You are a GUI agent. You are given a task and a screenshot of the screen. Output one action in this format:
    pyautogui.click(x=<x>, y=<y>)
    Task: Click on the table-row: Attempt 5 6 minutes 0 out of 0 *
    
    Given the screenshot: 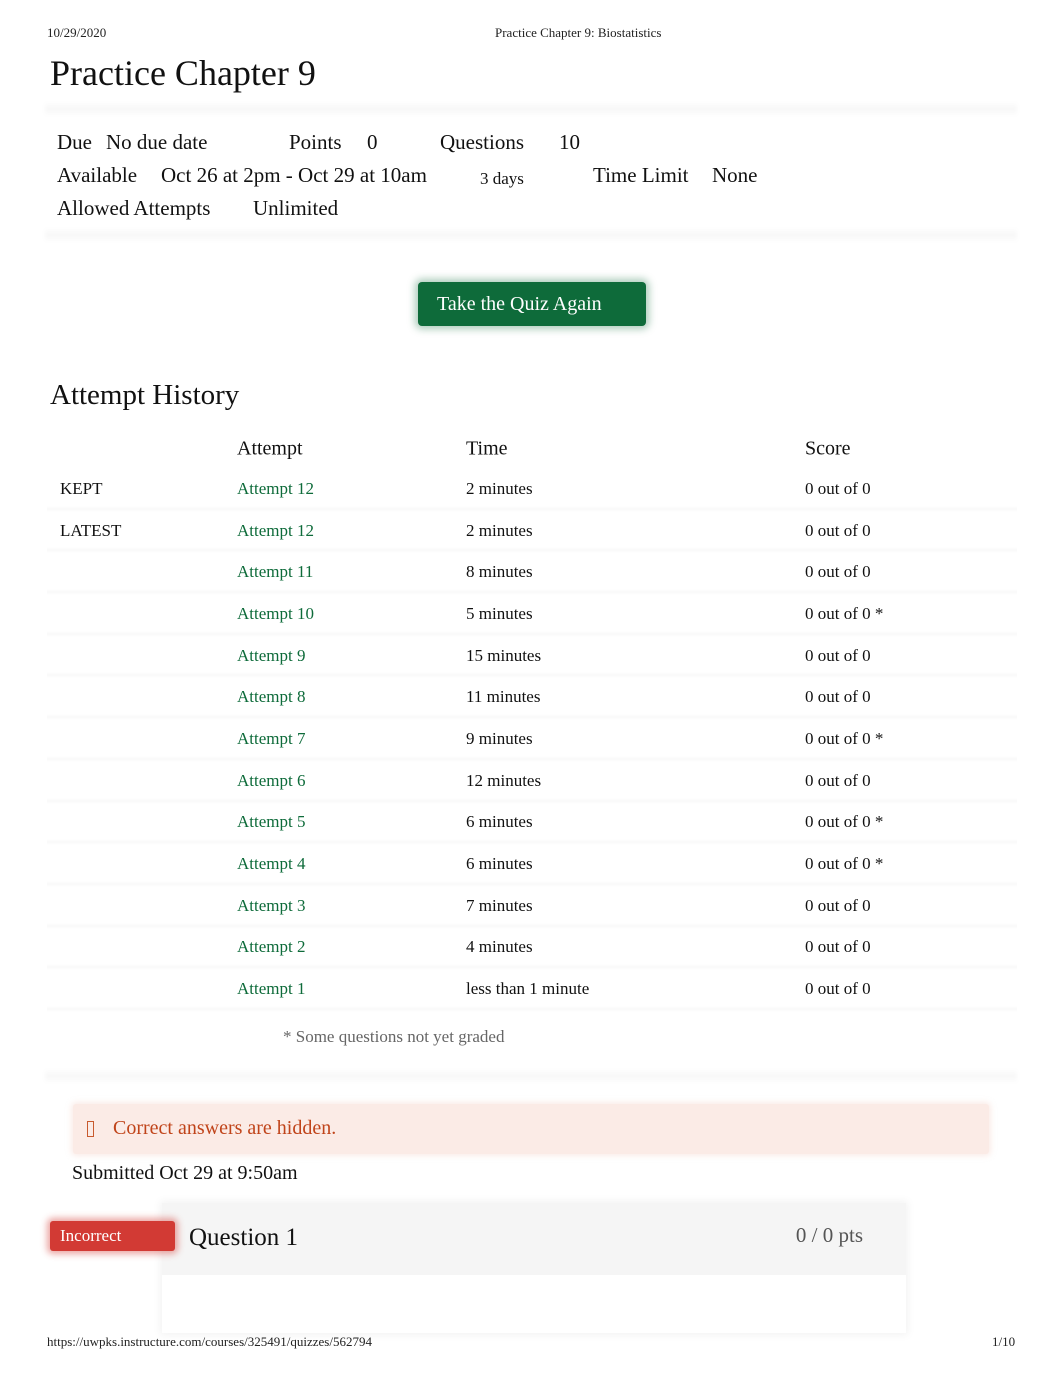 What is the action you would take?
    pyautogui.click(x=532, y=823)
    